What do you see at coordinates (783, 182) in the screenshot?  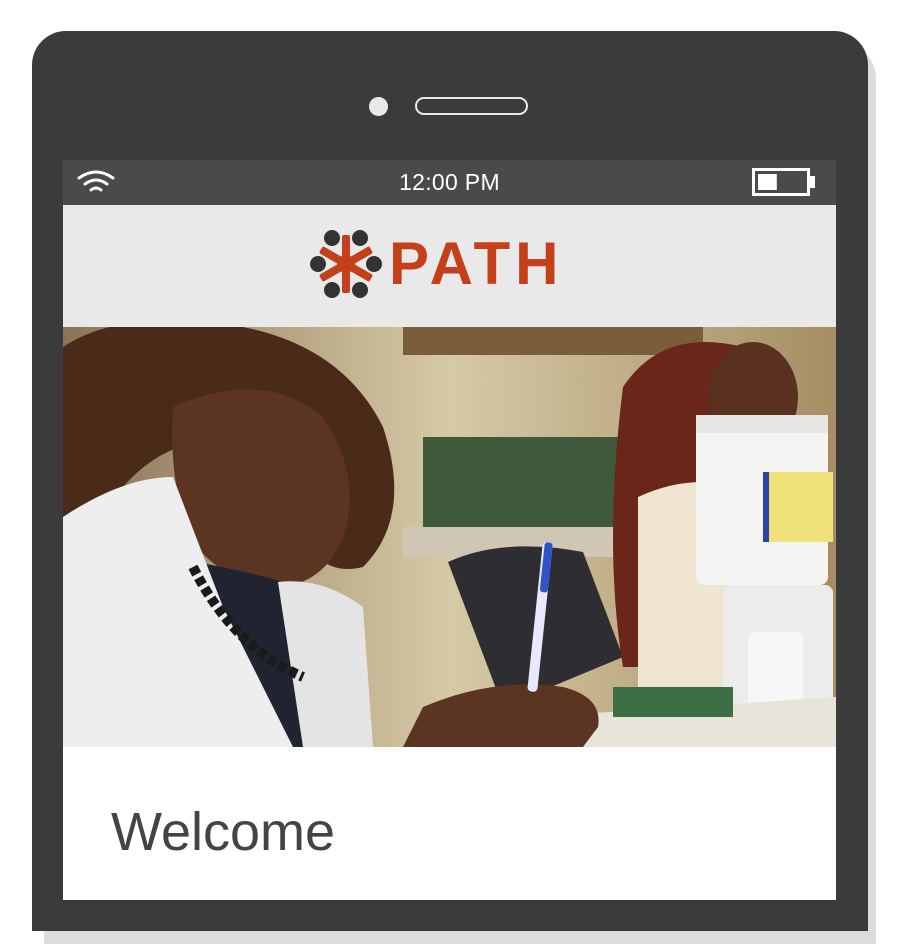 I see `battery-icon` at bounding box center [783, 182].